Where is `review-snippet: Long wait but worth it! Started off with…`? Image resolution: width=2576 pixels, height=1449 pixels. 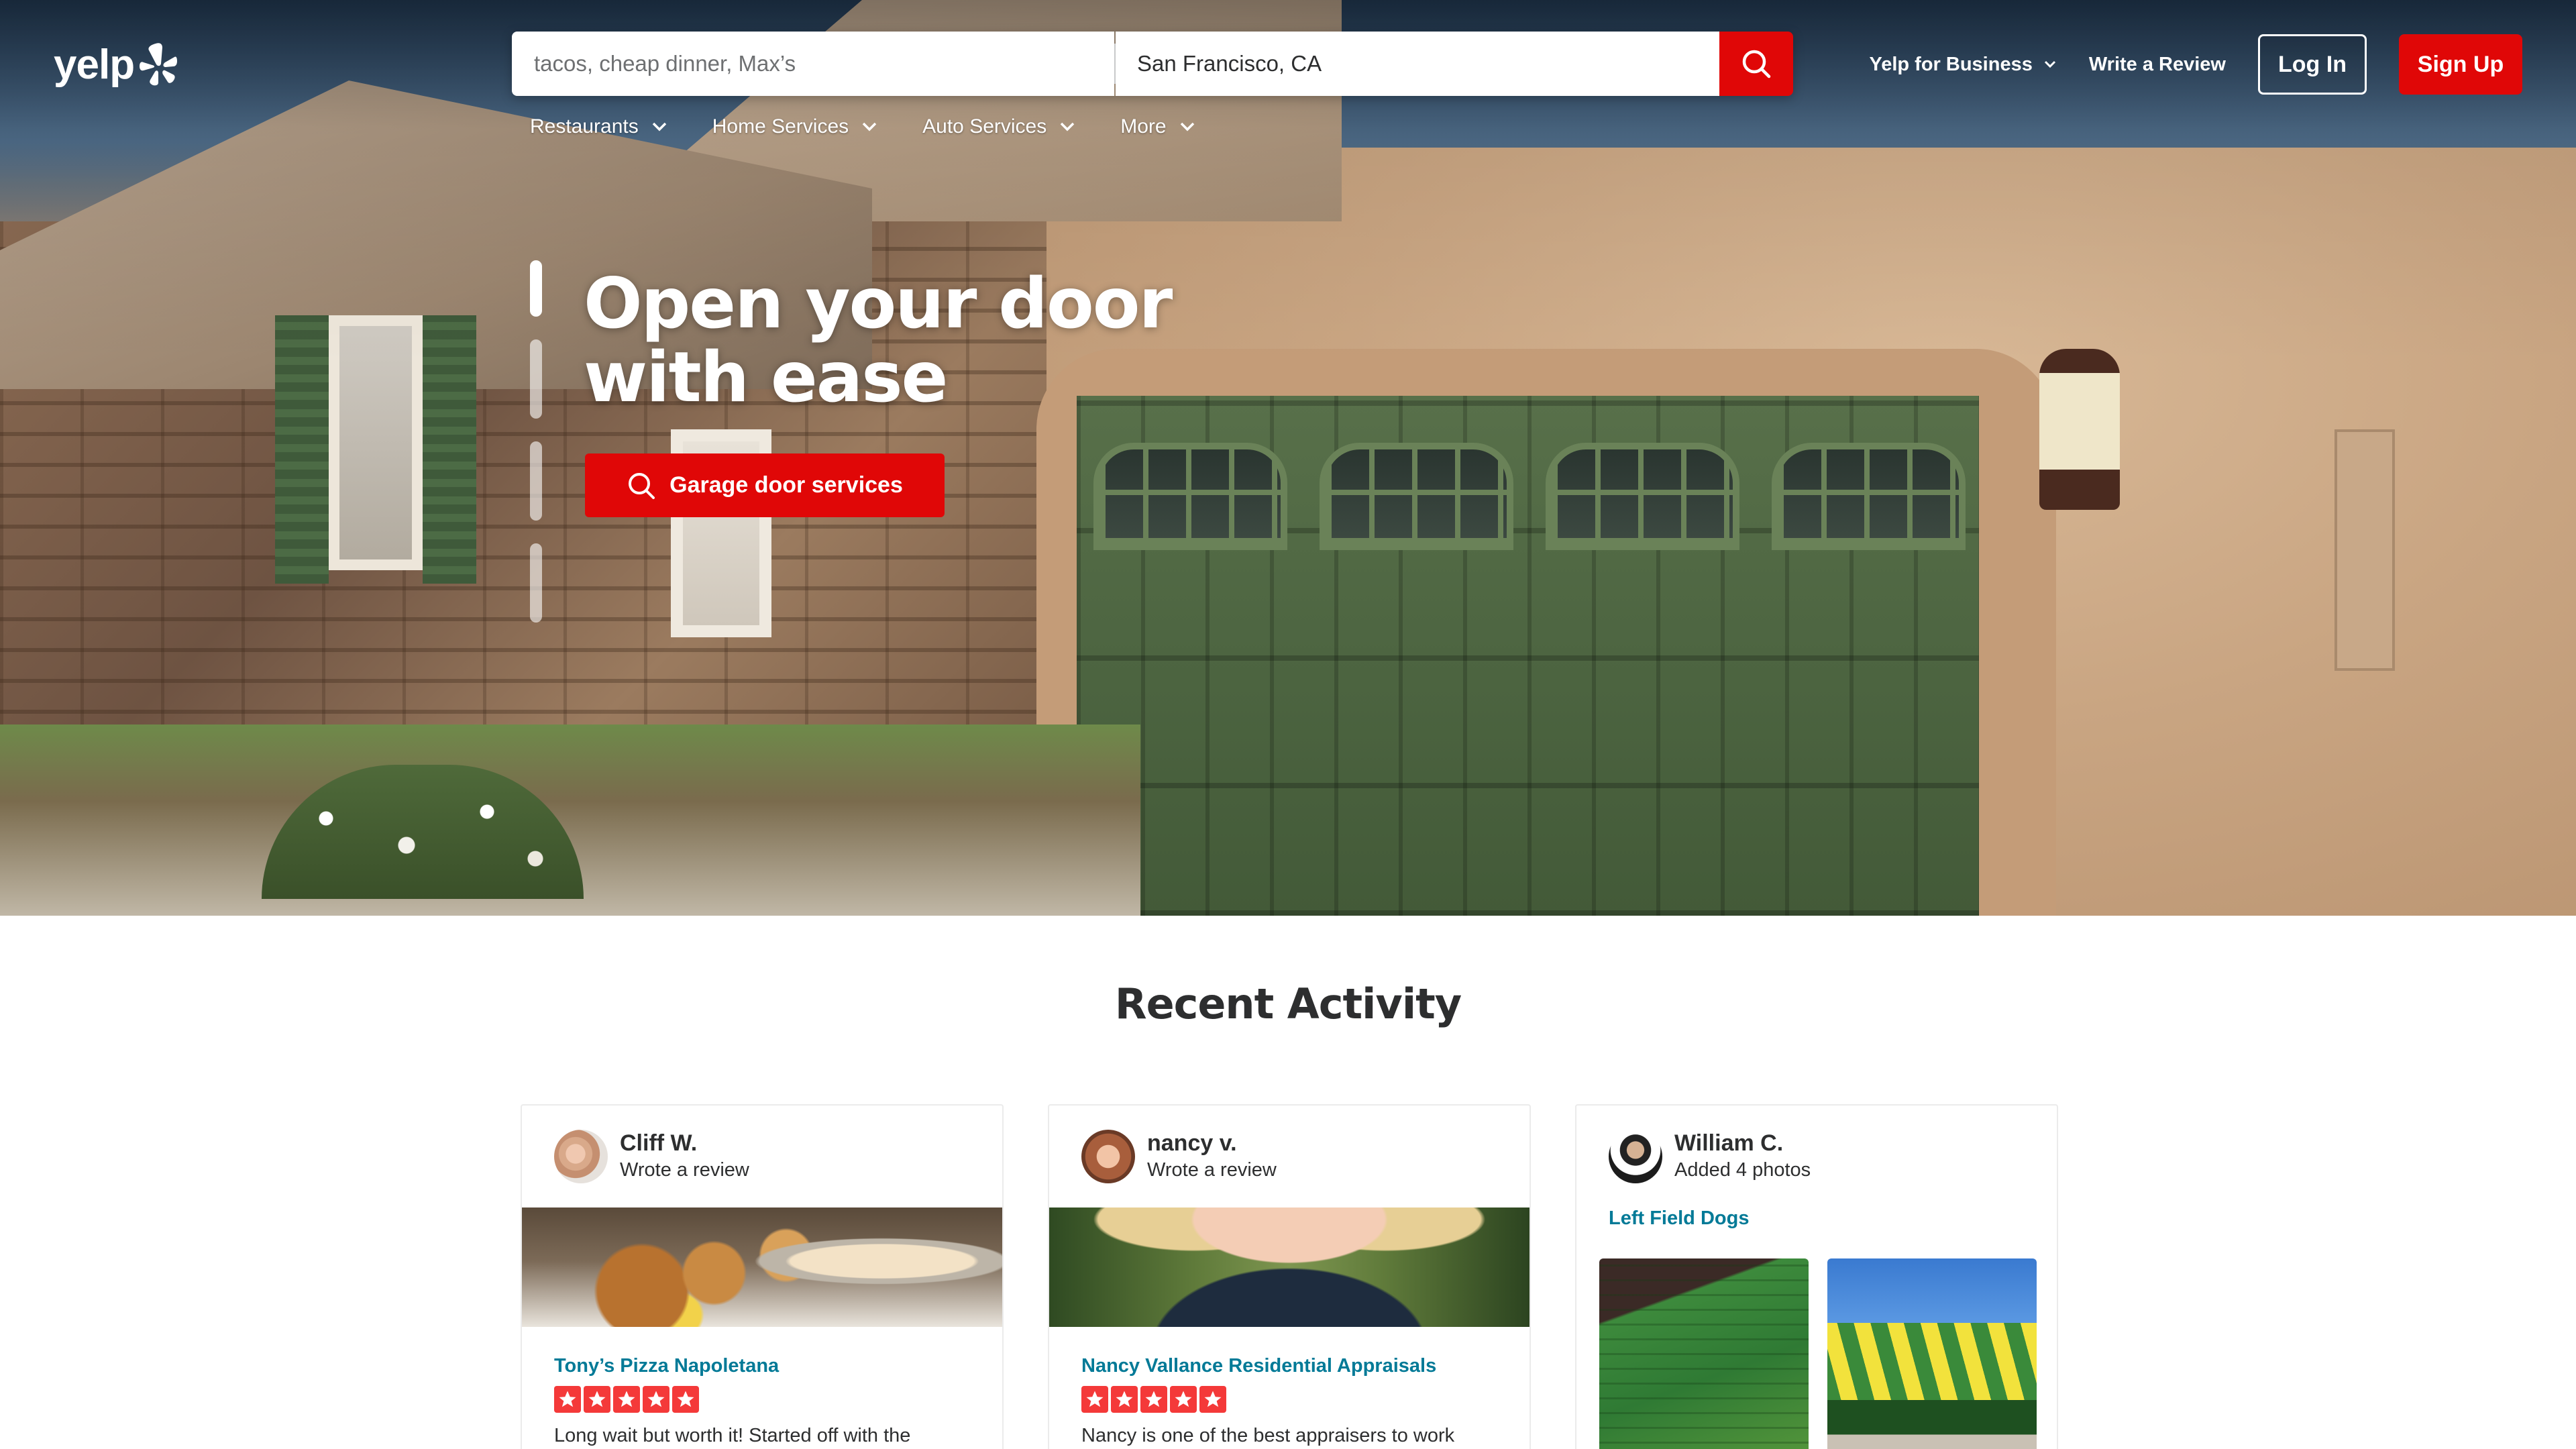 review-snippet: Long wait but worth it! Started off with… is located at coordinates (732, 1435).